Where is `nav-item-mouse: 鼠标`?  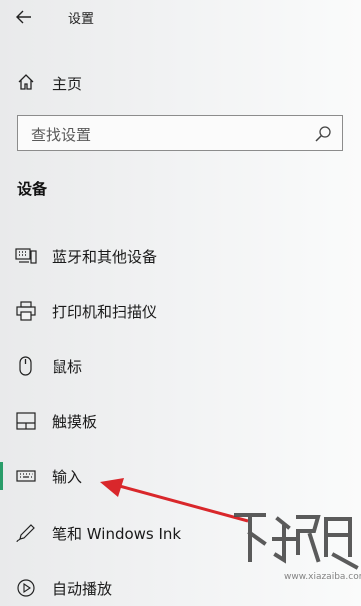
nav-item-mouse: 鼠标 is located at coordinates (180, 366).